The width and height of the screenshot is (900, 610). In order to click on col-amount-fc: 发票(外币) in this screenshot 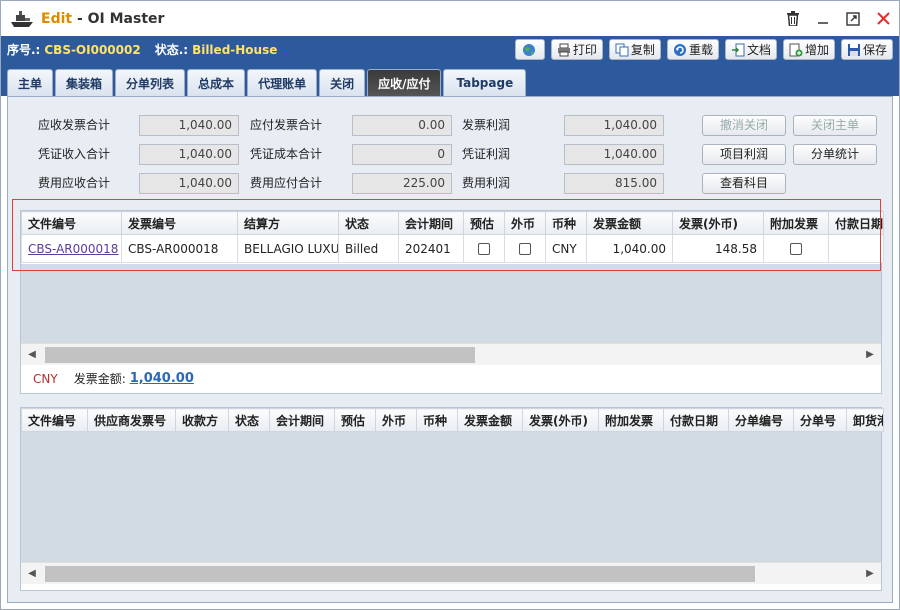, I will do `click(718, 223)`.